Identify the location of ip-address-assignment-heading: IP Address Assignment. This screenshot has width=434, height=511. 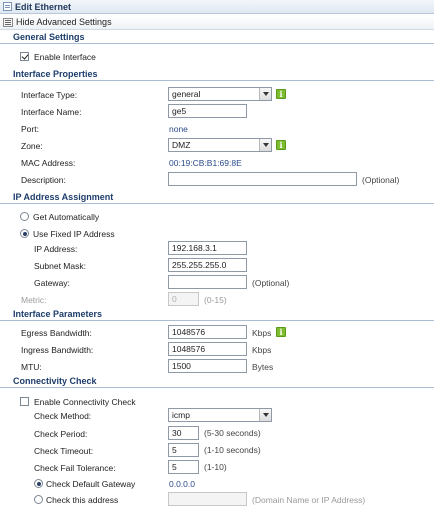
(217, 197).